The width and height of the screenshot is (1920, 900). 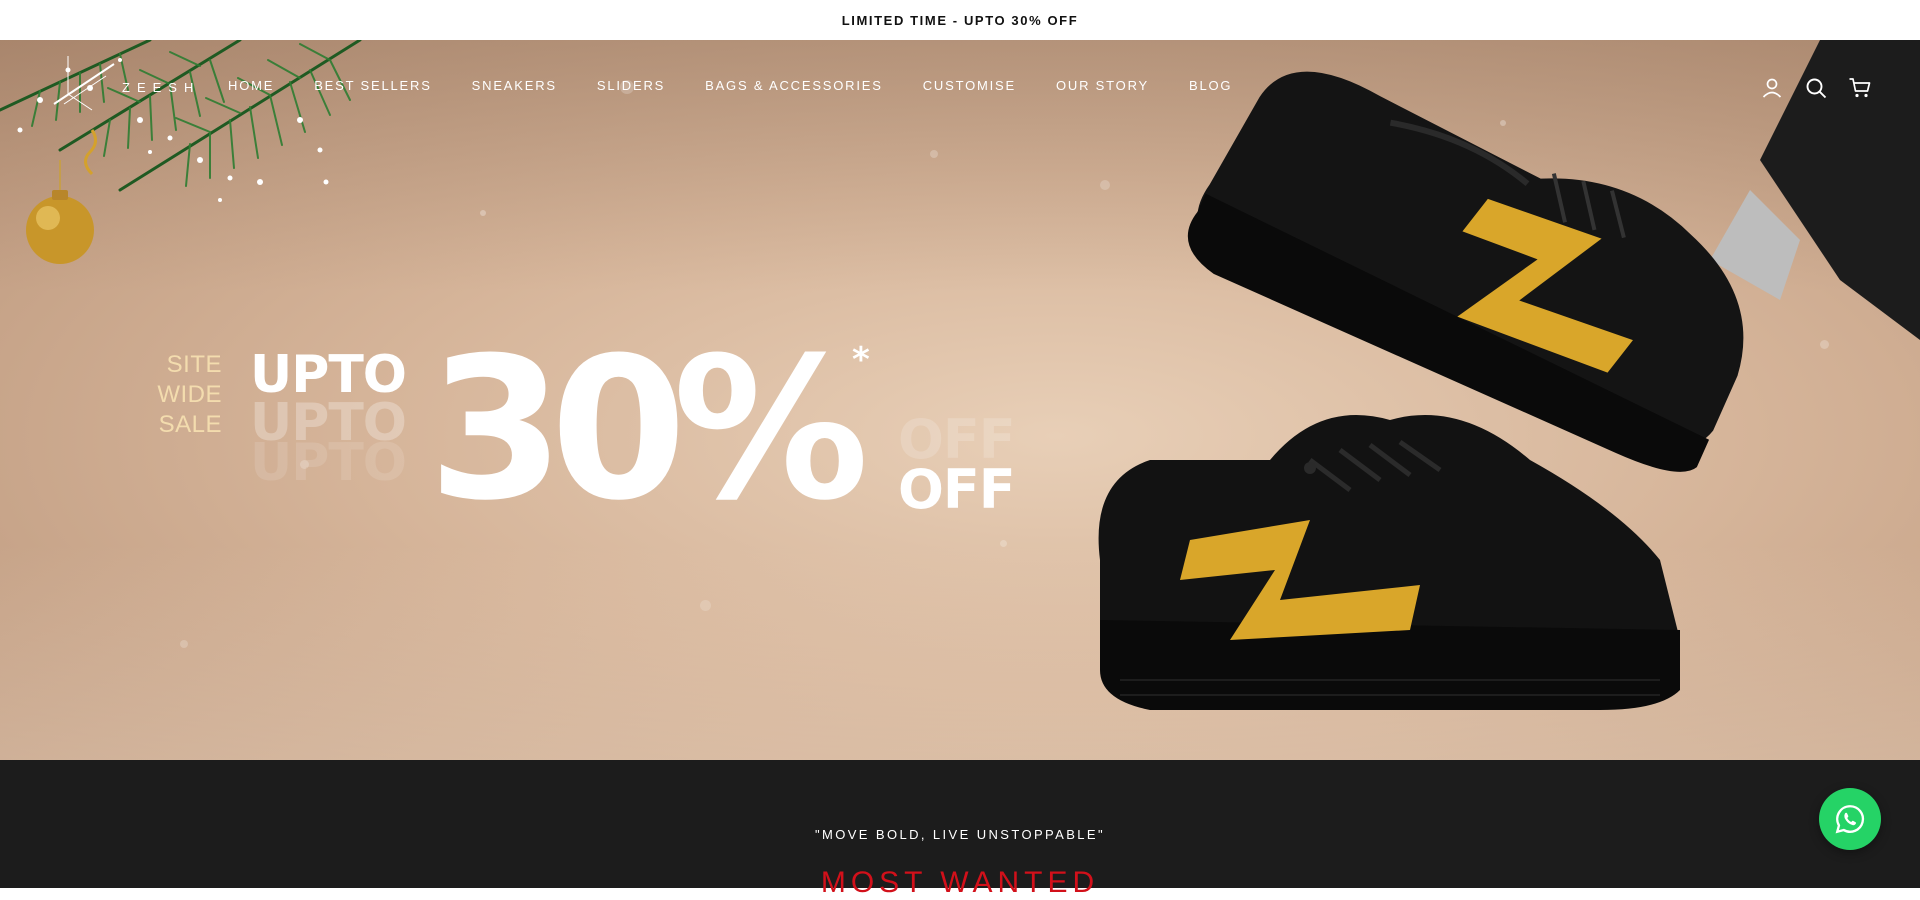 I want to click on sale-line-3: SALE, so click(x=190, y=424).